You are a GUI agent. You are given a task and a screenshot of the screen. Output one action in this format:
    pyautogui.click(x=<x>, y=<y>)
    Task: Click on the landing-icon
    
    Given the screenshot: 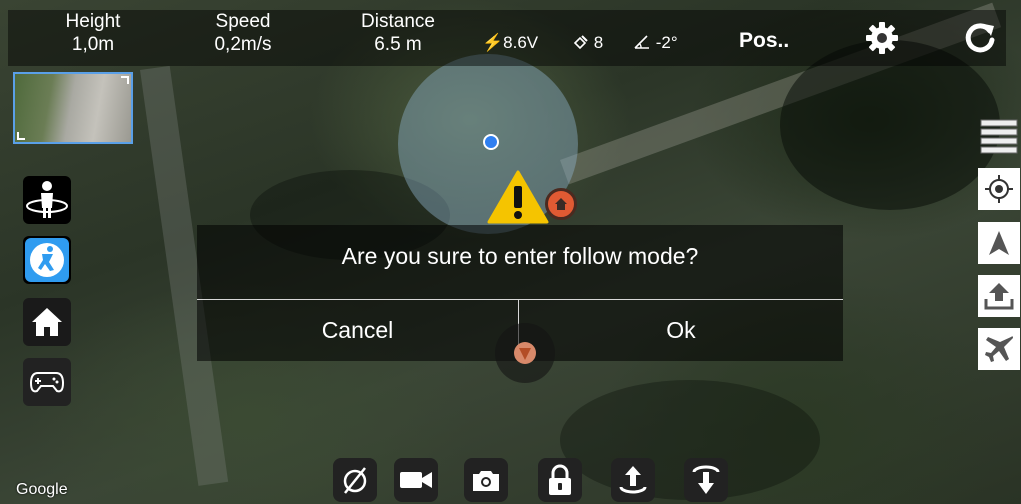 What is the action you would take?
    pyautogui.click(x=706, y=479)
    